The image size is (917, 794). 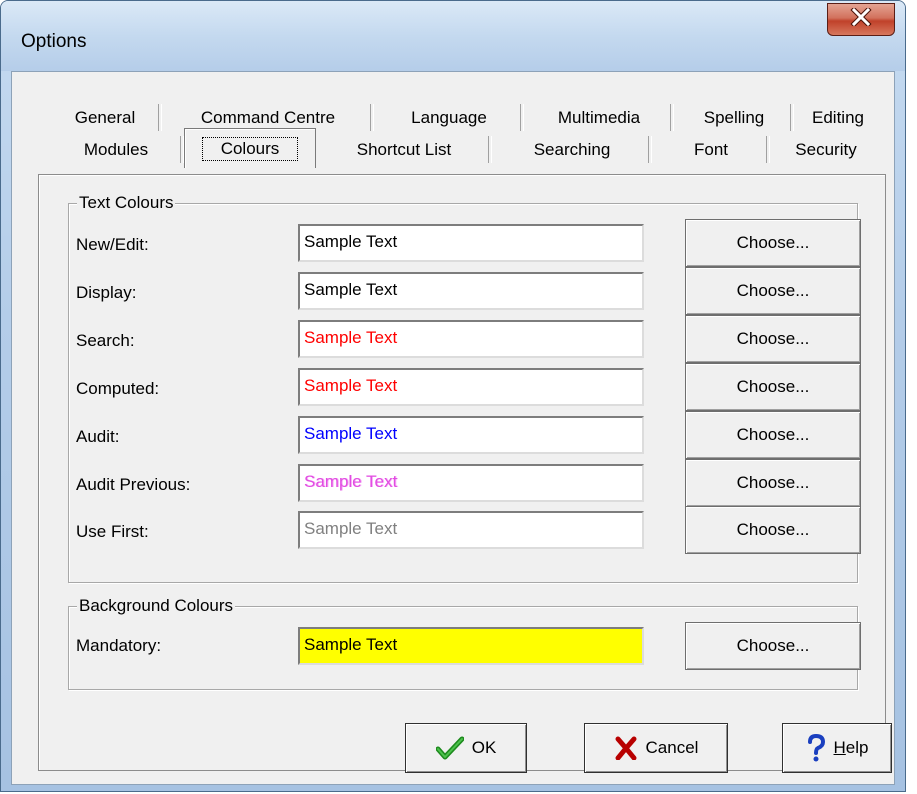 I want to click on tab-security: Security, so click(x=826, y=149).